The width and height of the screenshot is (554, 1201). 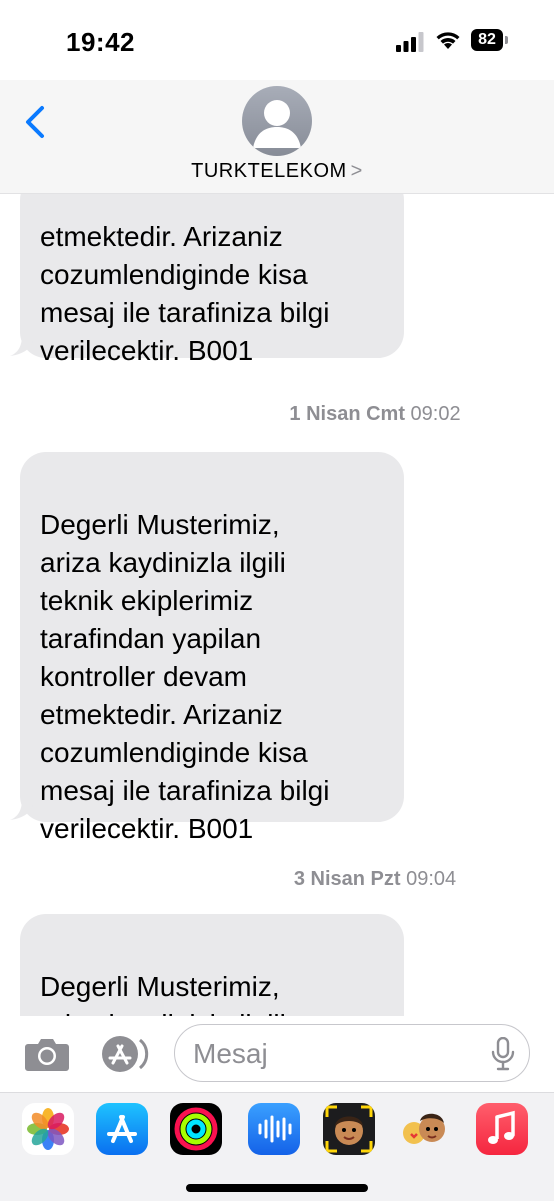 I want to click on status-bar: 19:42 82, so click(x=277, y=40).